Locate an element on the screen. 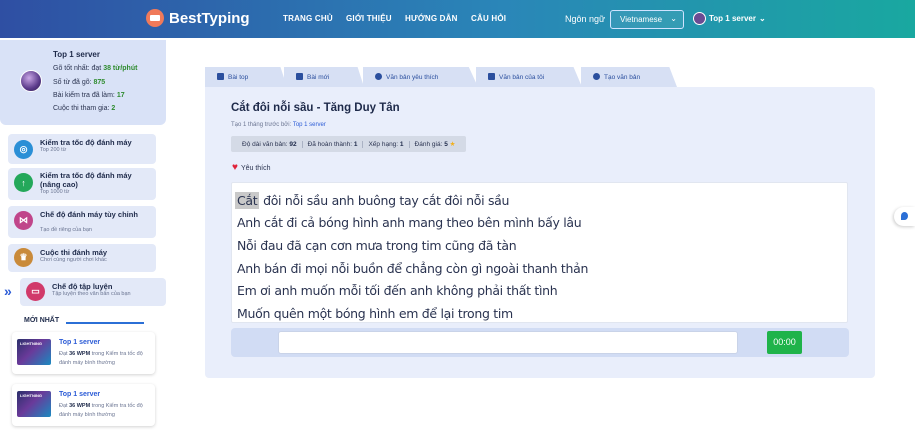 The image size is (915, 435). typing-bar: 00:00 is located at coordinates (540, 342).